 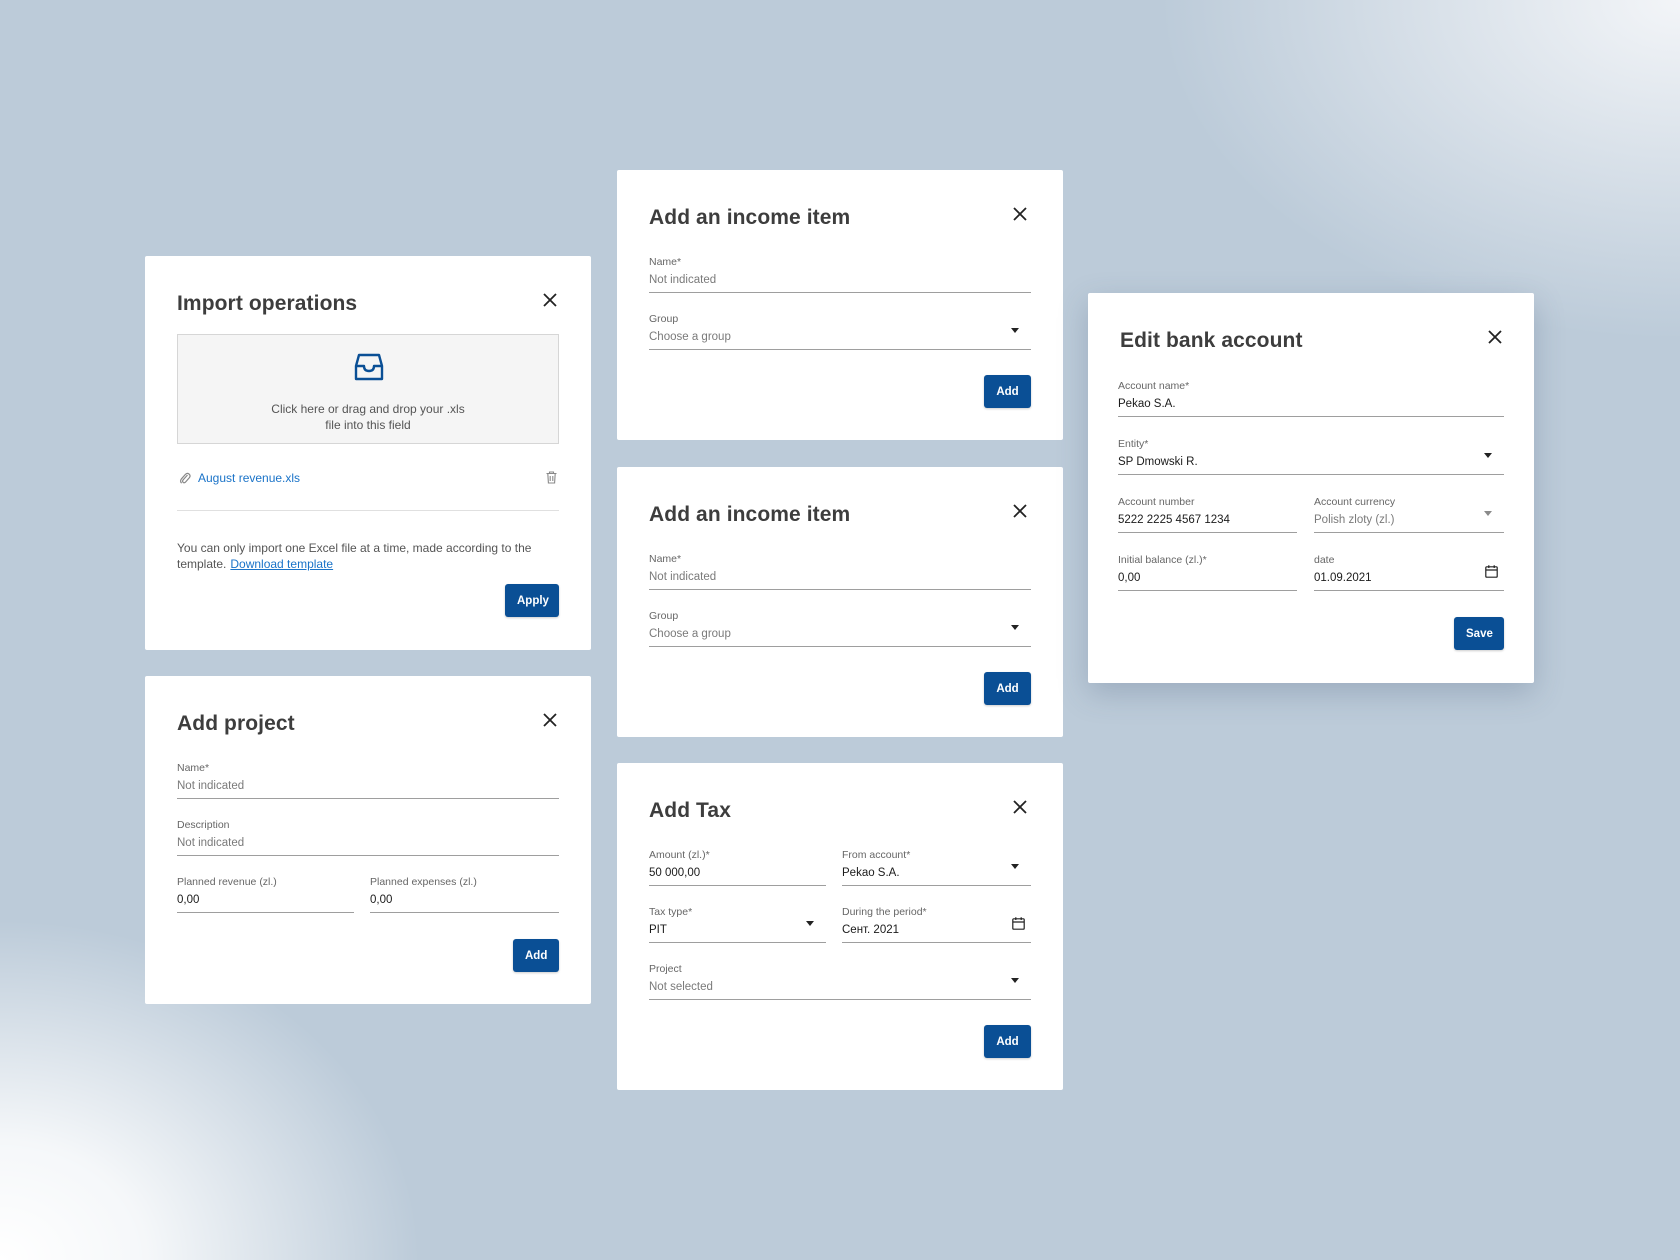 What do you see at coordinates (210, 786) in the screenshot?
I see `project-name-input: Not indicated` at bounding box center [210, 786].